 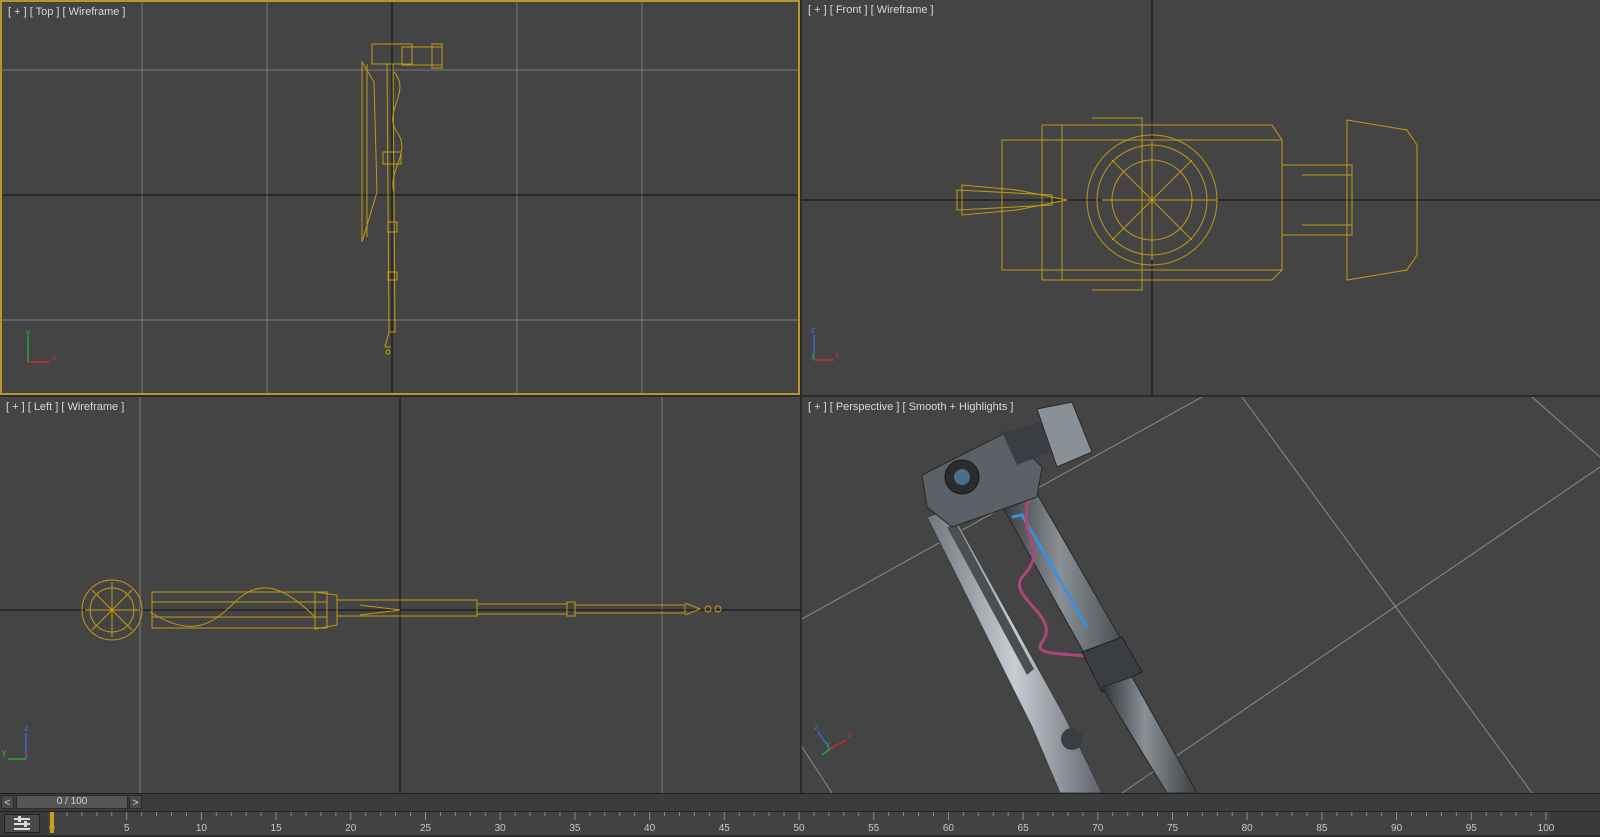 I want to click on trackbar-tick-label: 50, so click(x=799, y=828).